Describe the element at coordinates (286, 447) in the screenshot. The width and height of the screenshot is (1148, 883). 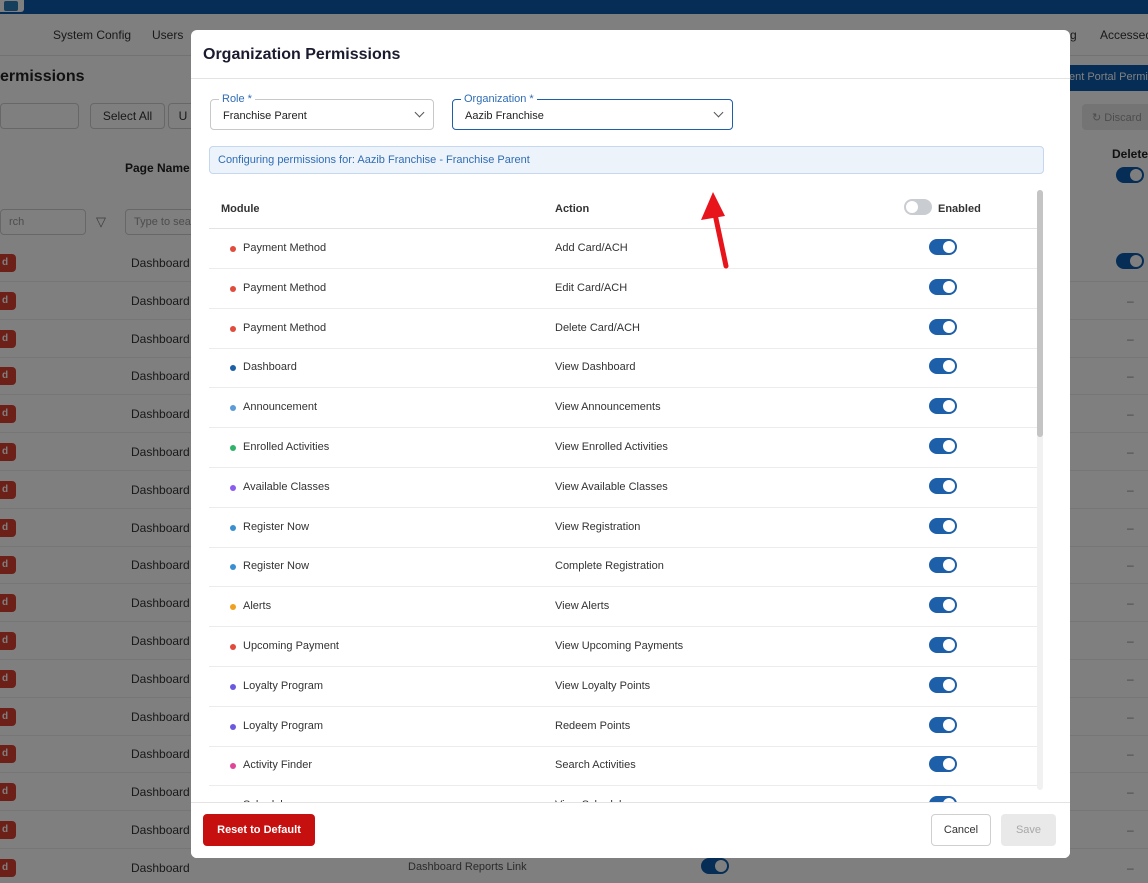
I see `module-cell: Enrolled Activities` at that location.